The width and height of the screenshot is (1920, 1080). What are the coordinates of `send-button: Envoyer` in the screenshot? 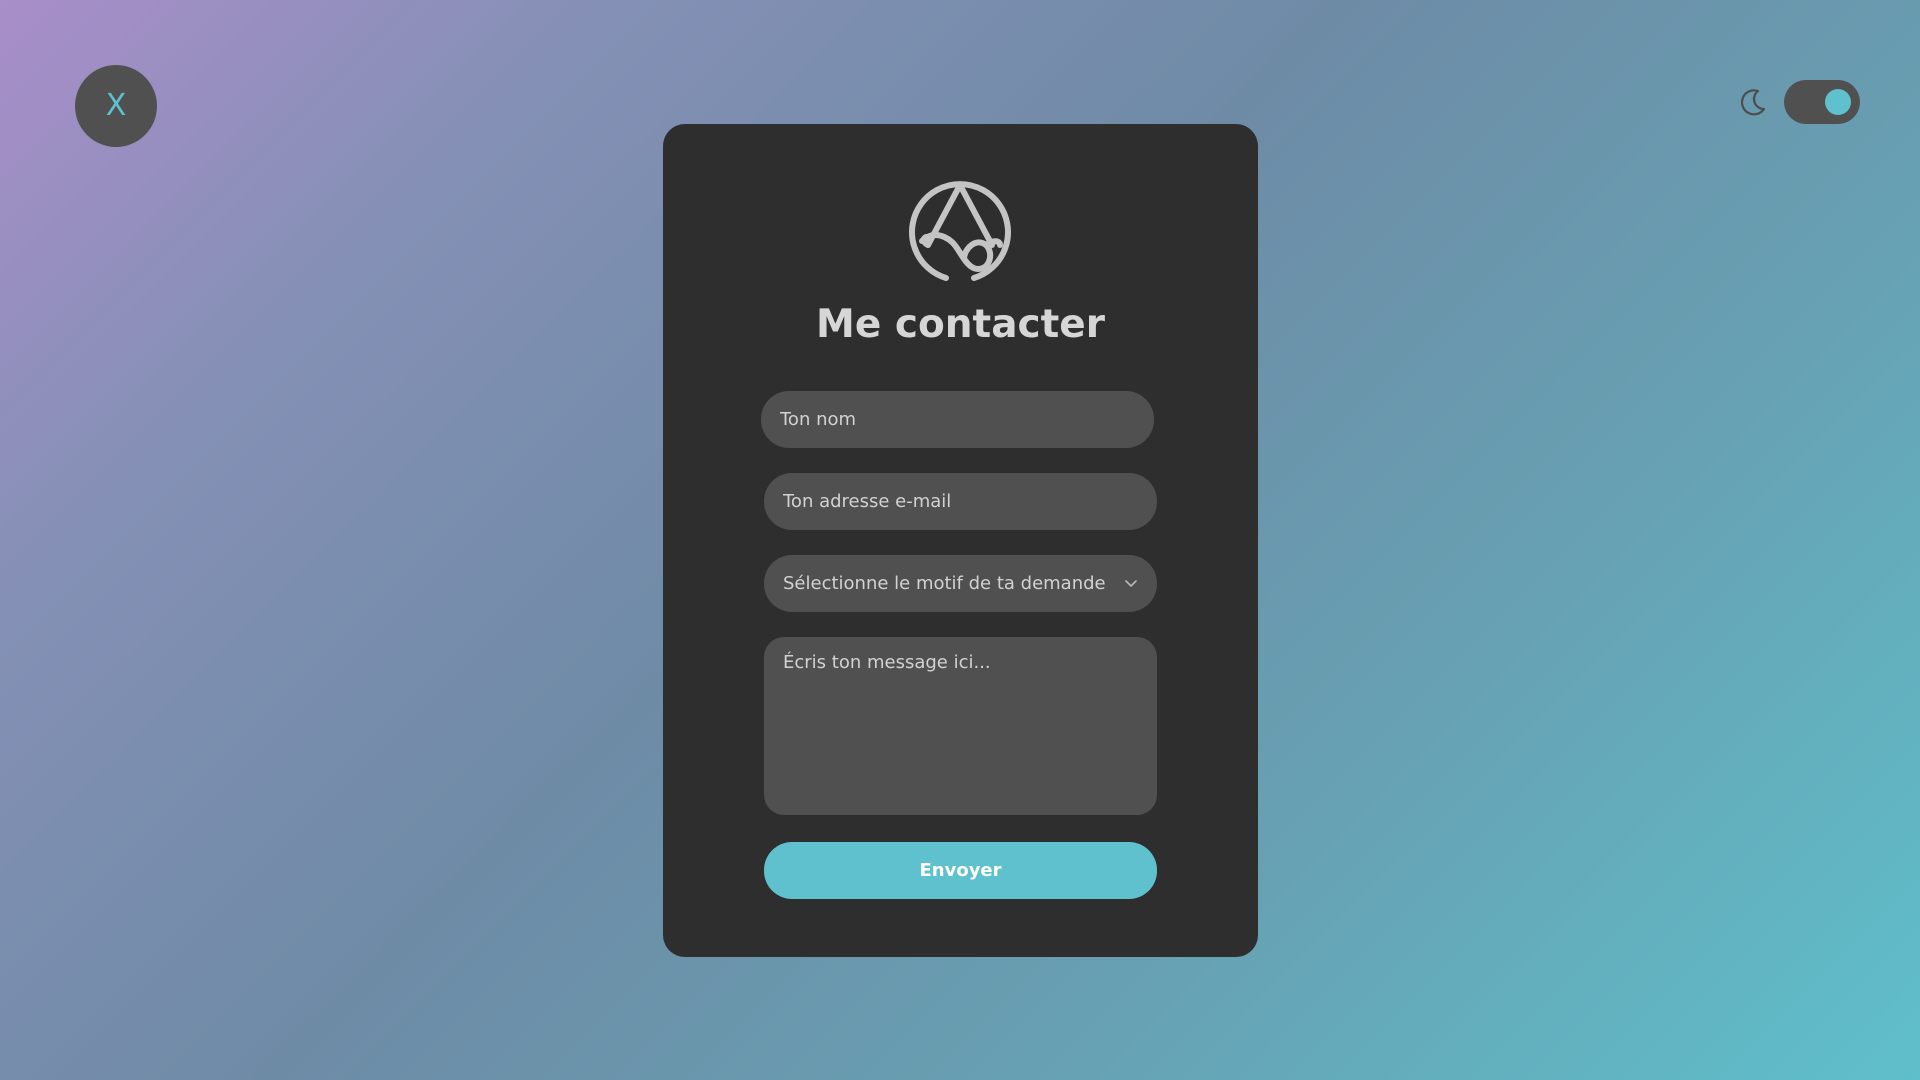 It's located at (960, 870).